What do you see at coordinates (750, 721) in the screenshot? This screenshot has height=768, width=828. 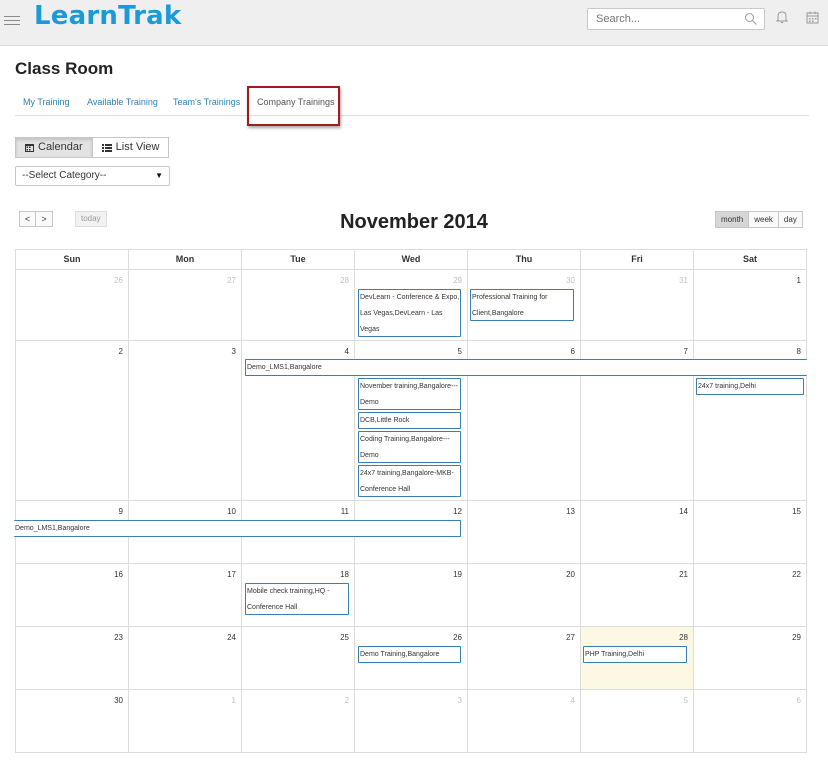 I see `day-cell: 6` at bounding box center [750, 721].